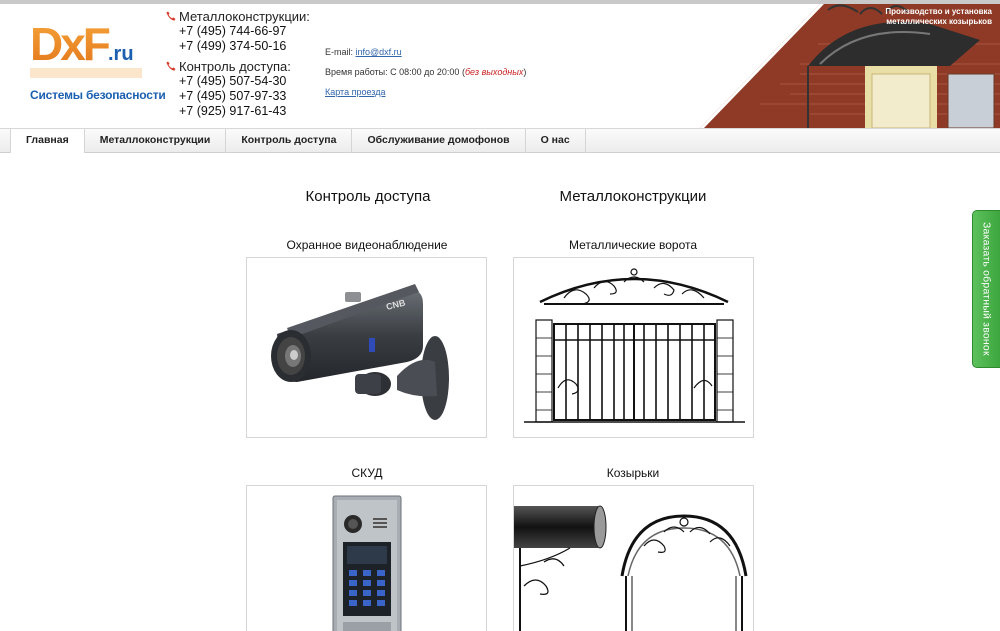 The width and height of the screenshot is (1000, 631). I want to click on nav-item-metal: Металлоконструкции, so click(156, 141).